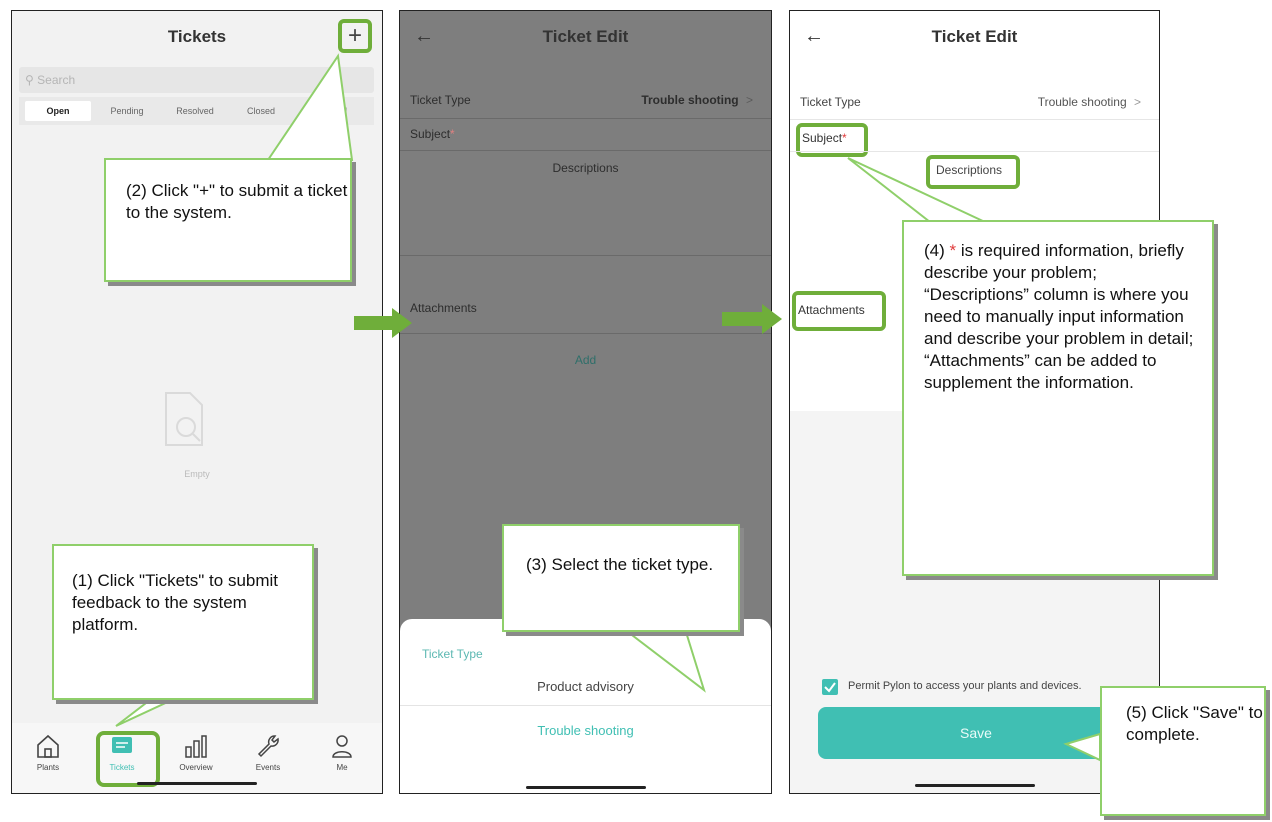  I want to click on callout-step-3: (3) Select the ticket type., so click(621, 578).